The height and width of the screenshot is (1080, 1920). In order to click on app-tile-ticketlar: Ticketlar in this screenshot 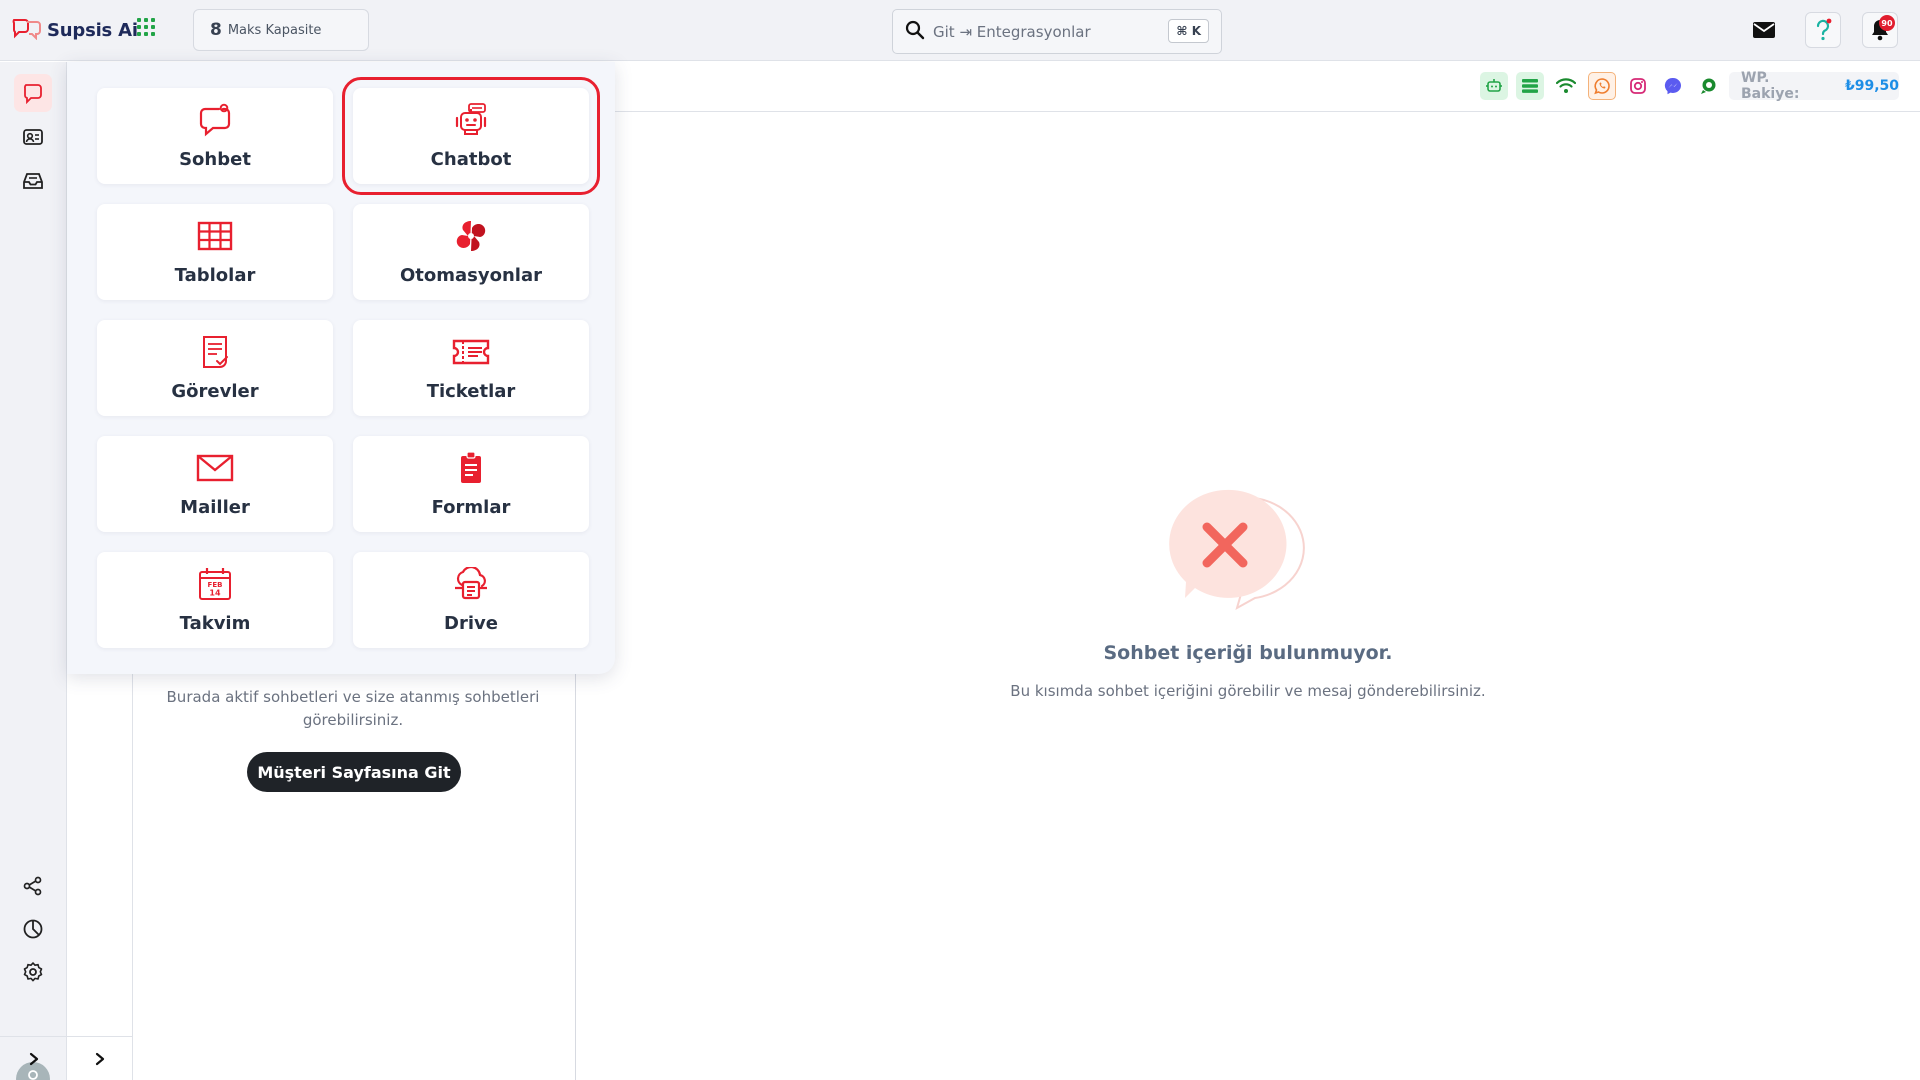, I will do `click(471, 368)`.